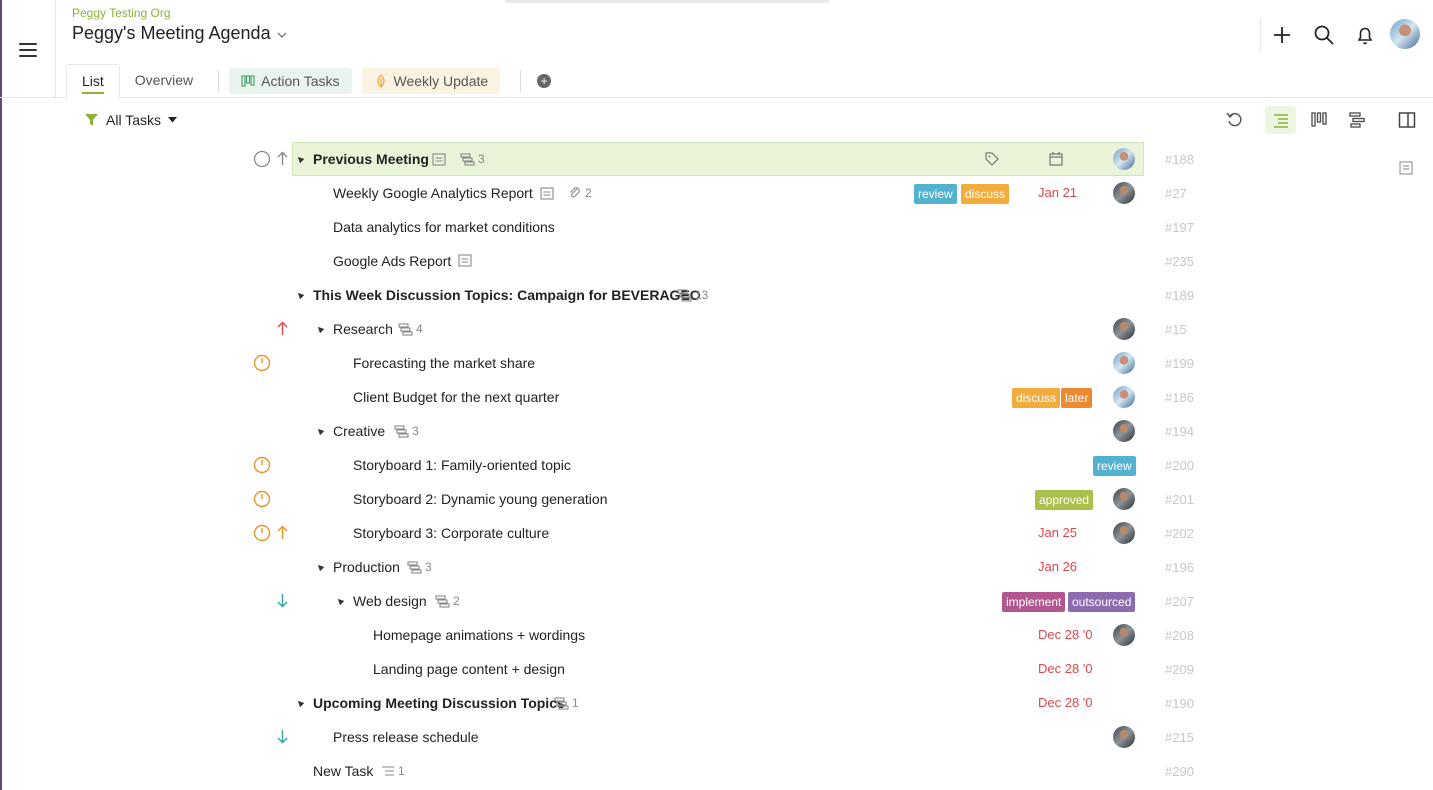 This screenshot has width=1433, height=790. What do you see at coordinates (444, 363) in the screenshot?
I see `task-name: Forecasting the market share` at bounding box center [444, 363].